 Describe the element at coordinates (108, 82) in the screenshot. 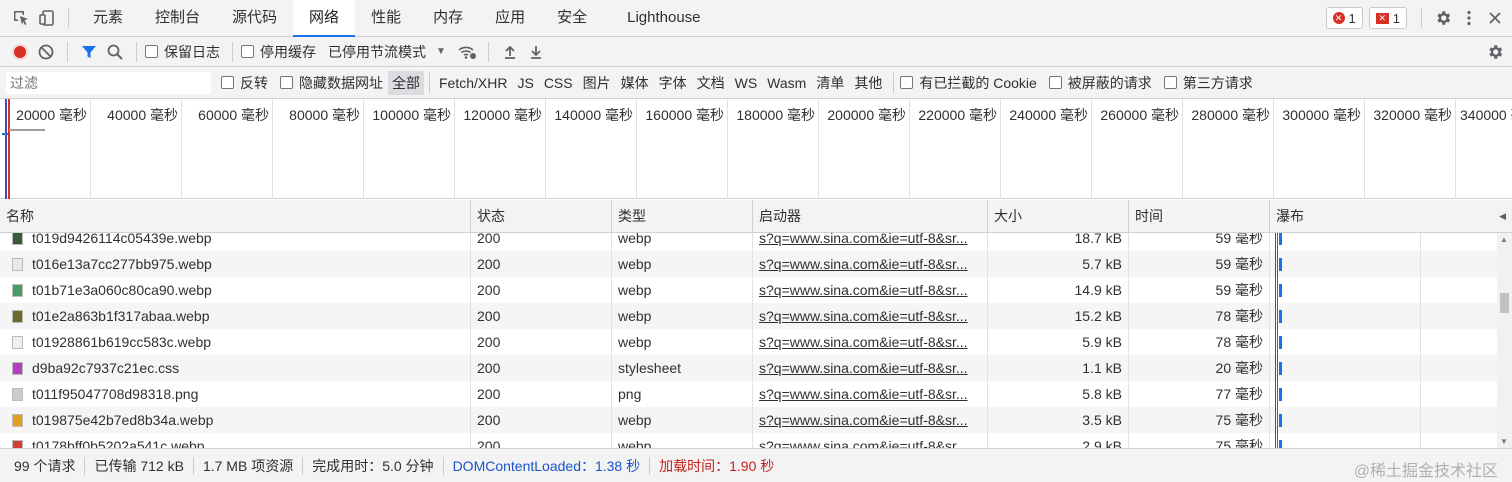

I see `filter-input` at that location.